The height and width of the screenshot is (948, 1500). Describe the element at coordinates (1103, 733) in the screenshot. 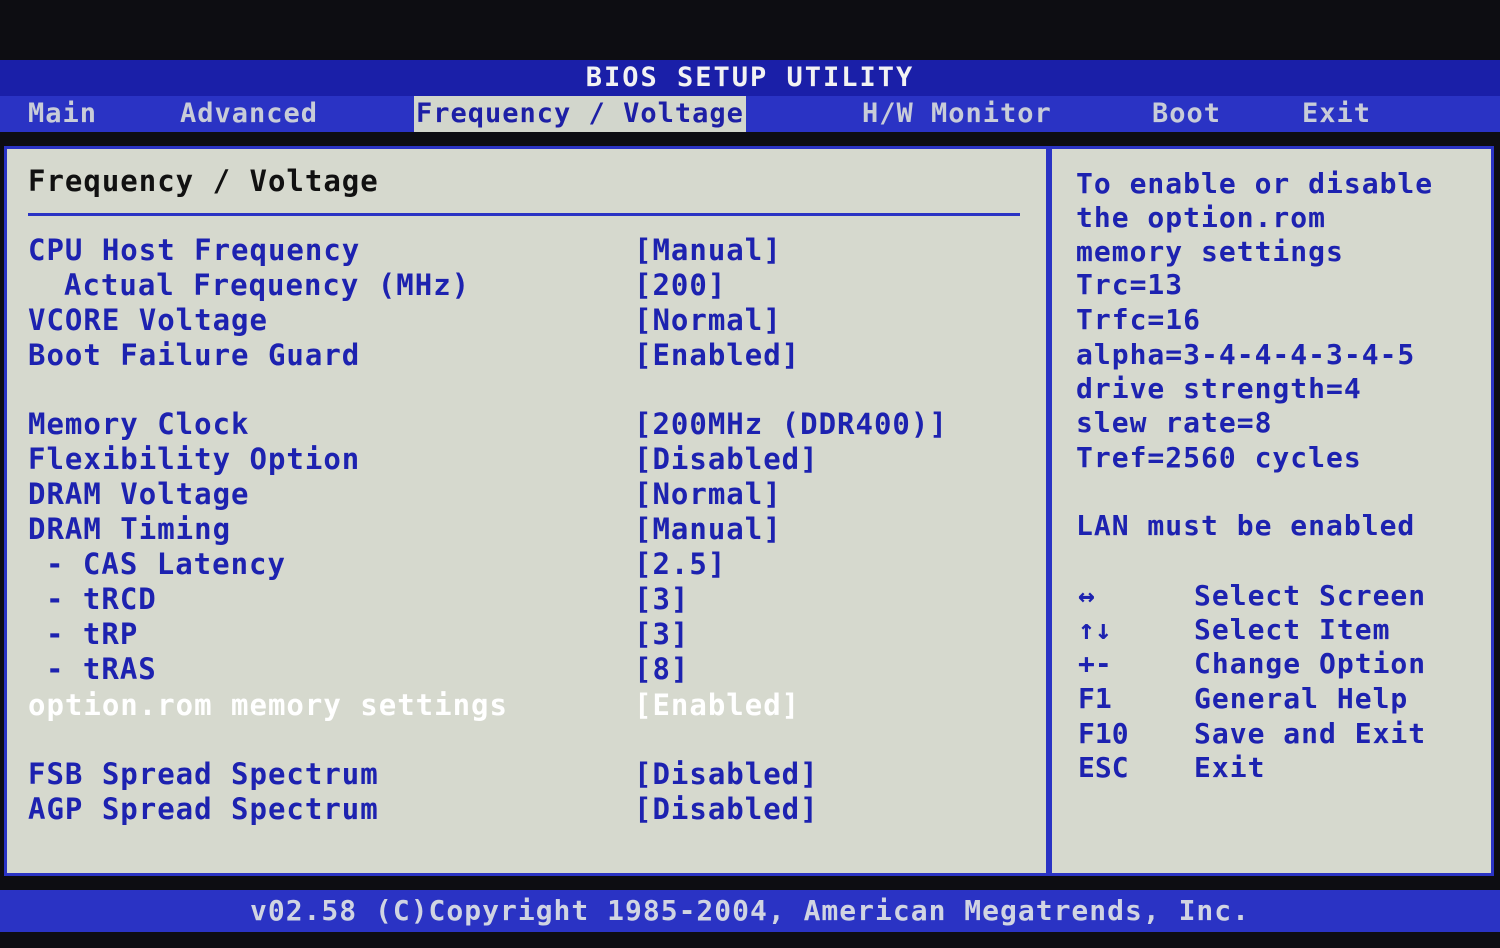

I see `key-f10: F10` at that location.